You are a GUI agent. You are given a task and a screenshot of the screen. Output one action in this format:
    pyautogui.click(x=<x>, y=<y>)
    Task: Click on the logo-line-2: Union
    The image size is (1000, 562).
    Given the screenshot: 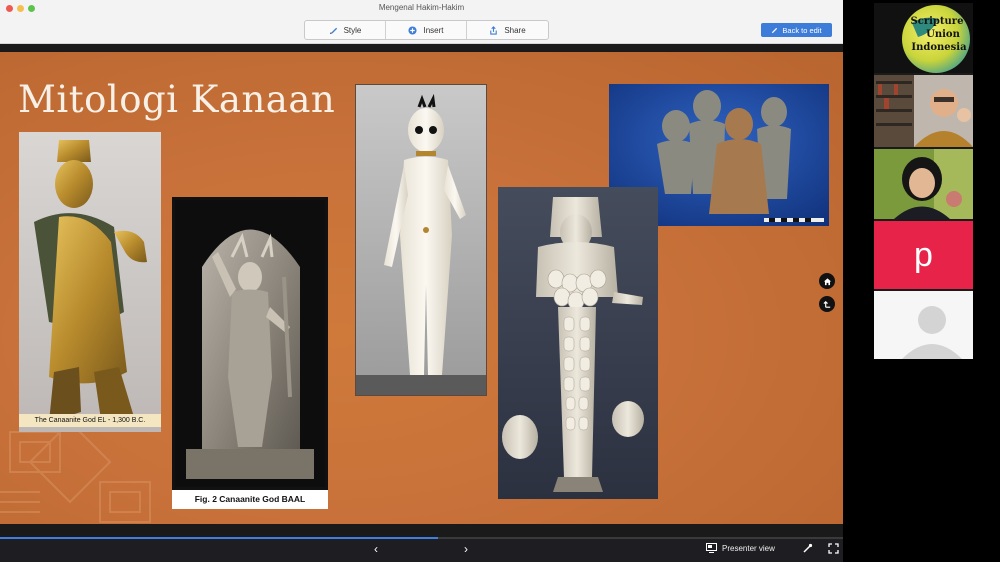 What is the action you would take?
    pyautogui.click(x=943, y=34)
    